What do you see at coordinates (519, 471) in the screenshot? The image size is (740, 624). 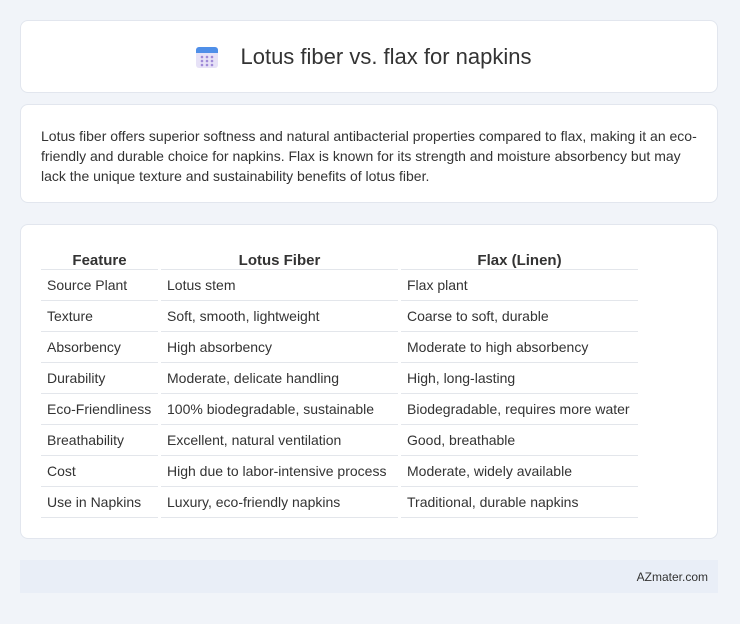 I see `table-cell: Moderate, widely available` at bounding box center [519, 471].